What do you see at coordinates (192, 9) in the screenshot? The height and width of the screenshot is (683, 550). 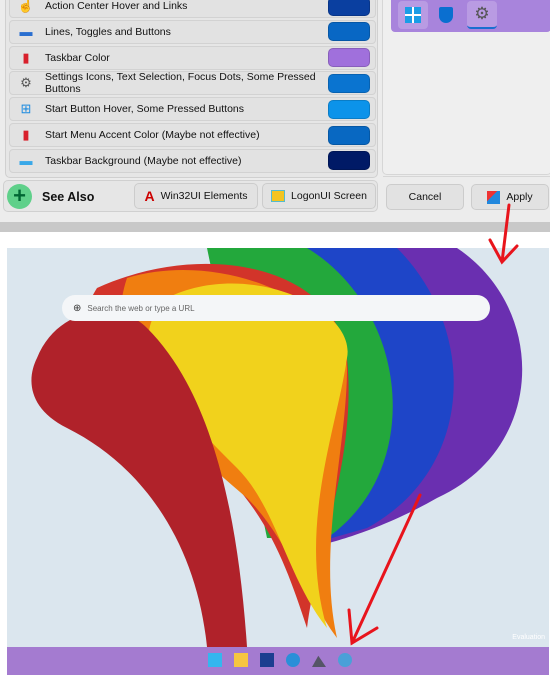 I see `color-row: ☝ Action Center Hover and Links` at bounding box center [192, 9].